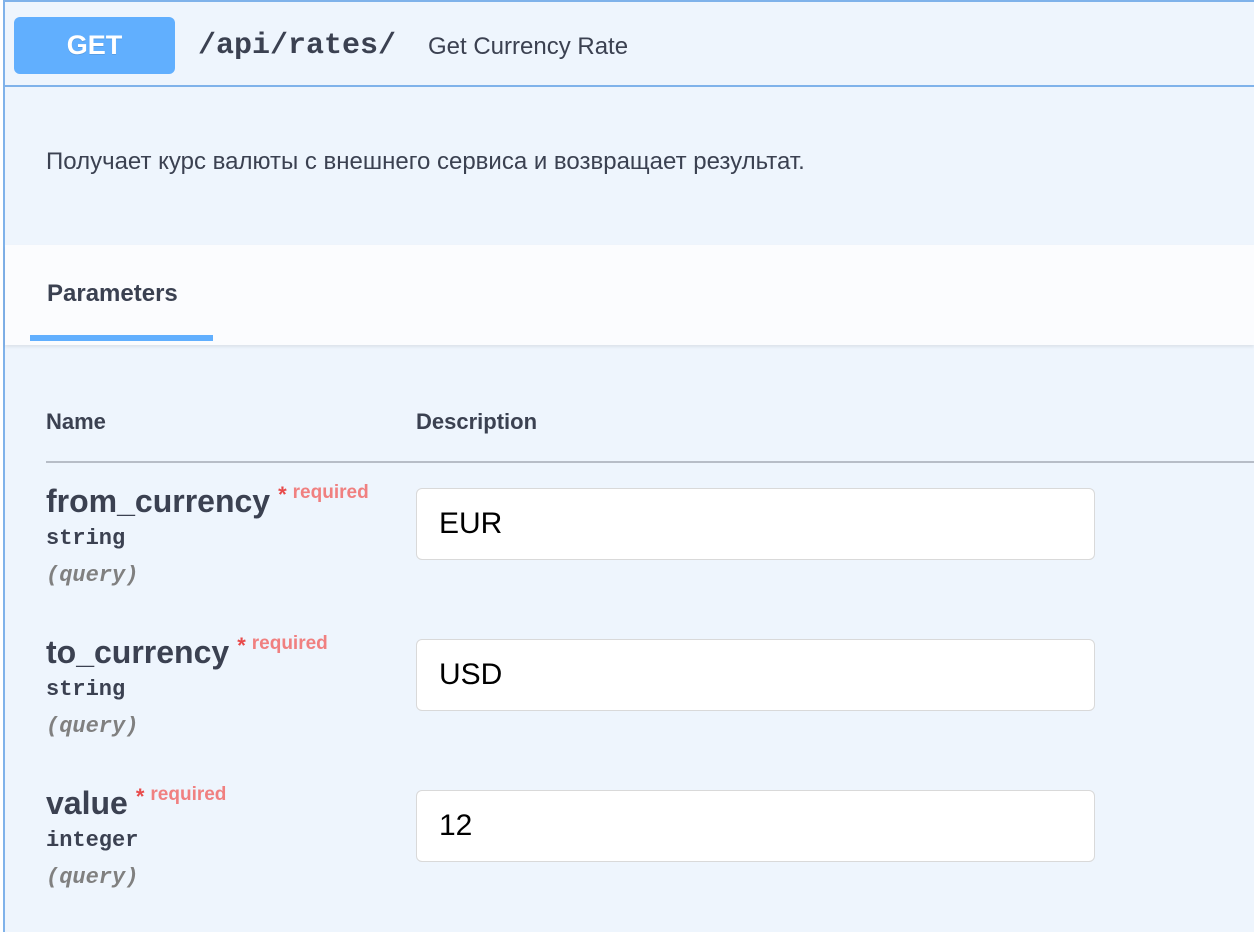 This screenshot has width=1254, height=932. I want to click on to-currency-input, so click(755, 675).